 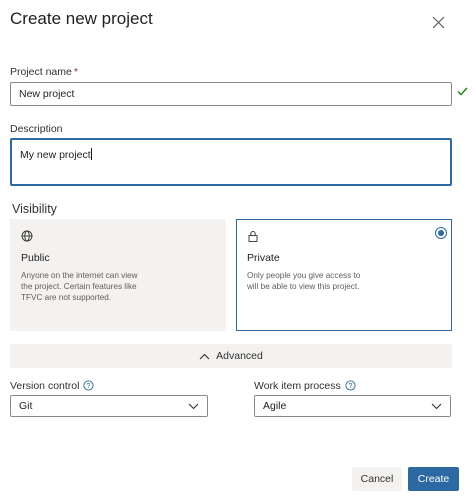 I want to click on description-text: My new project, so click(x=55, y=155).